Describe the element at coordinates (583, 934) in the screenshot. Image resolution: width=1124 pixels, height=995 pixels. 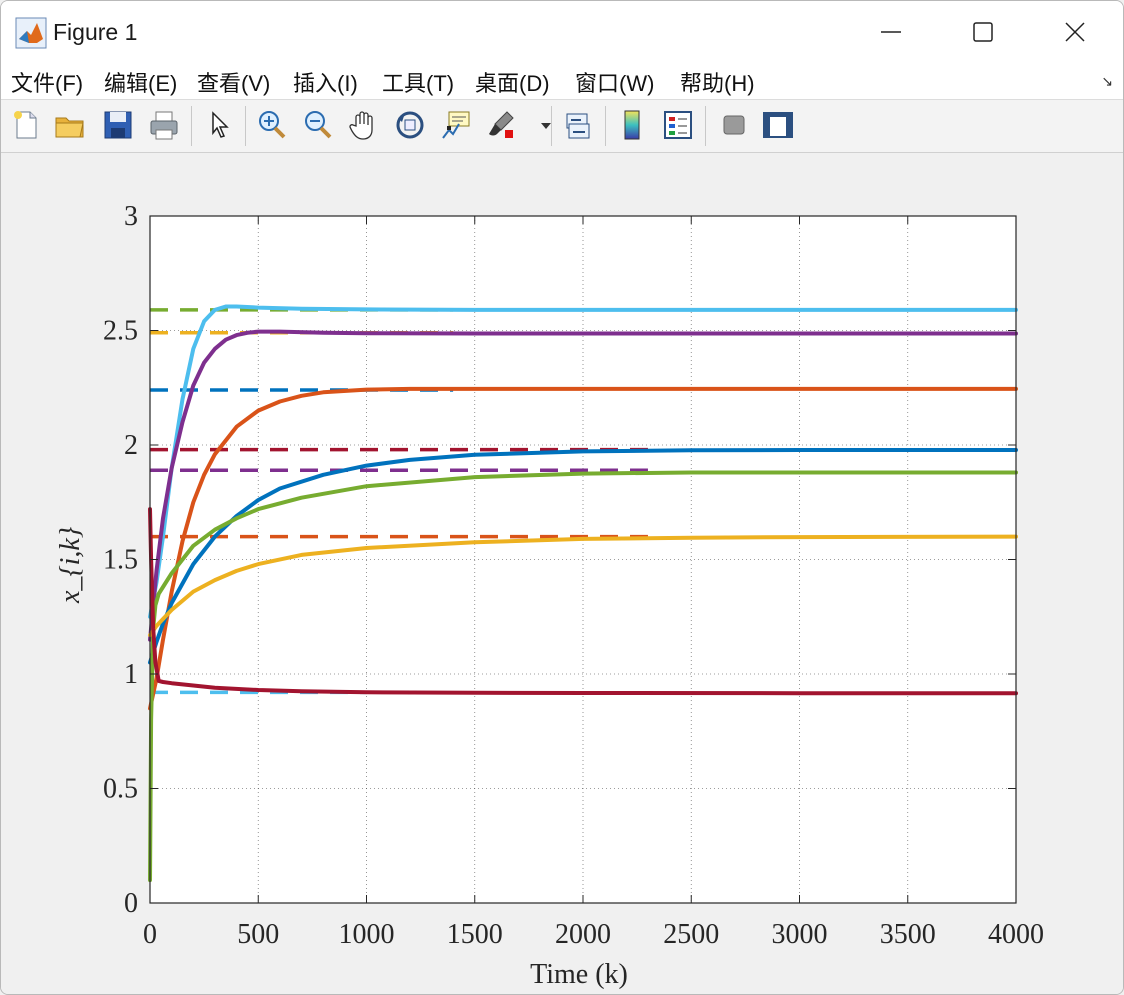
I see `x-tick-label: 2000` at that location.